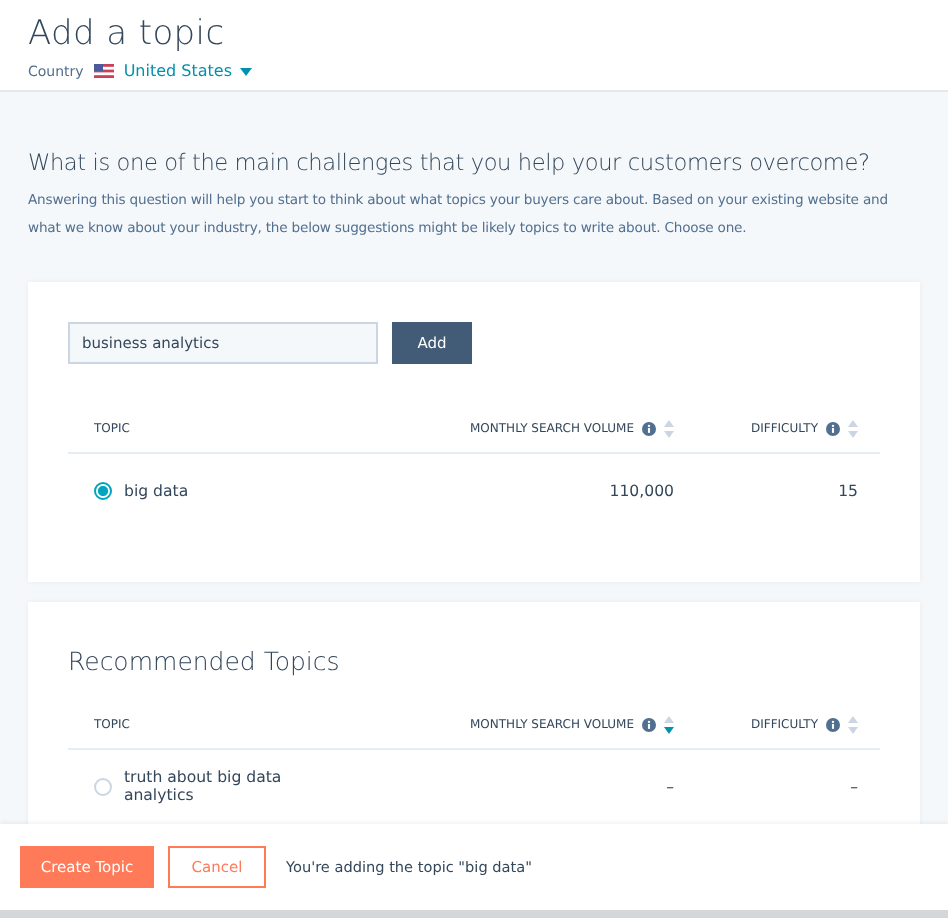 The image size is (948, 918). Describe the element at coordinates (669, 724) in the screenshot. I see `sort-icon` at that location.